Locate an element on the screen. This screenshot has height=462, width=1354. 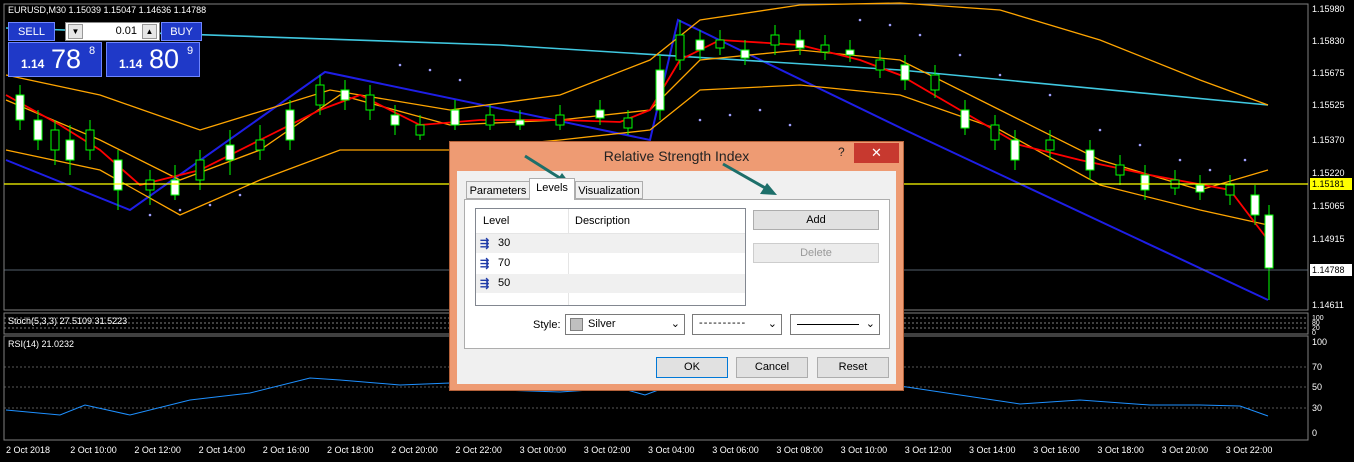
lot-size-value: 0.01 is located at coordinates (126, 31).